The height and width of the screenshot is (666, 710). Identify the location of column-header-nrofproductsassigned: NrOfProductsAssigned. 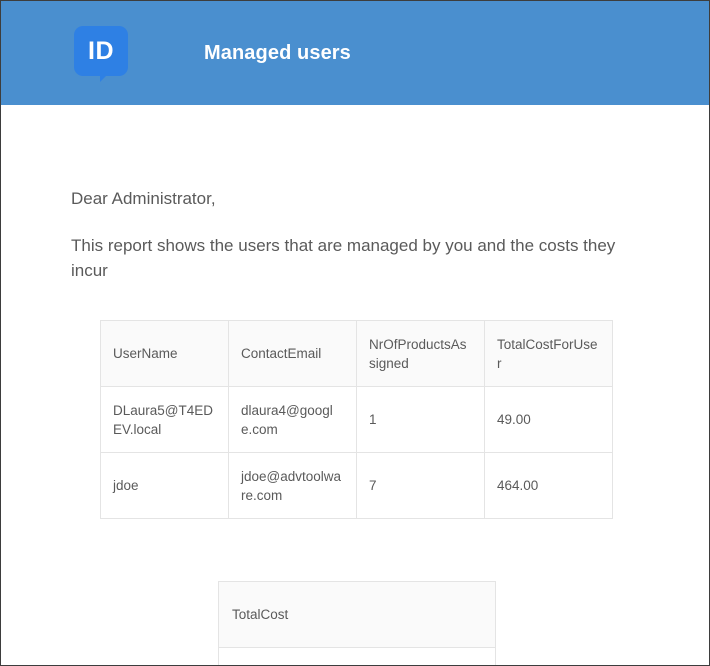
(420, 353).